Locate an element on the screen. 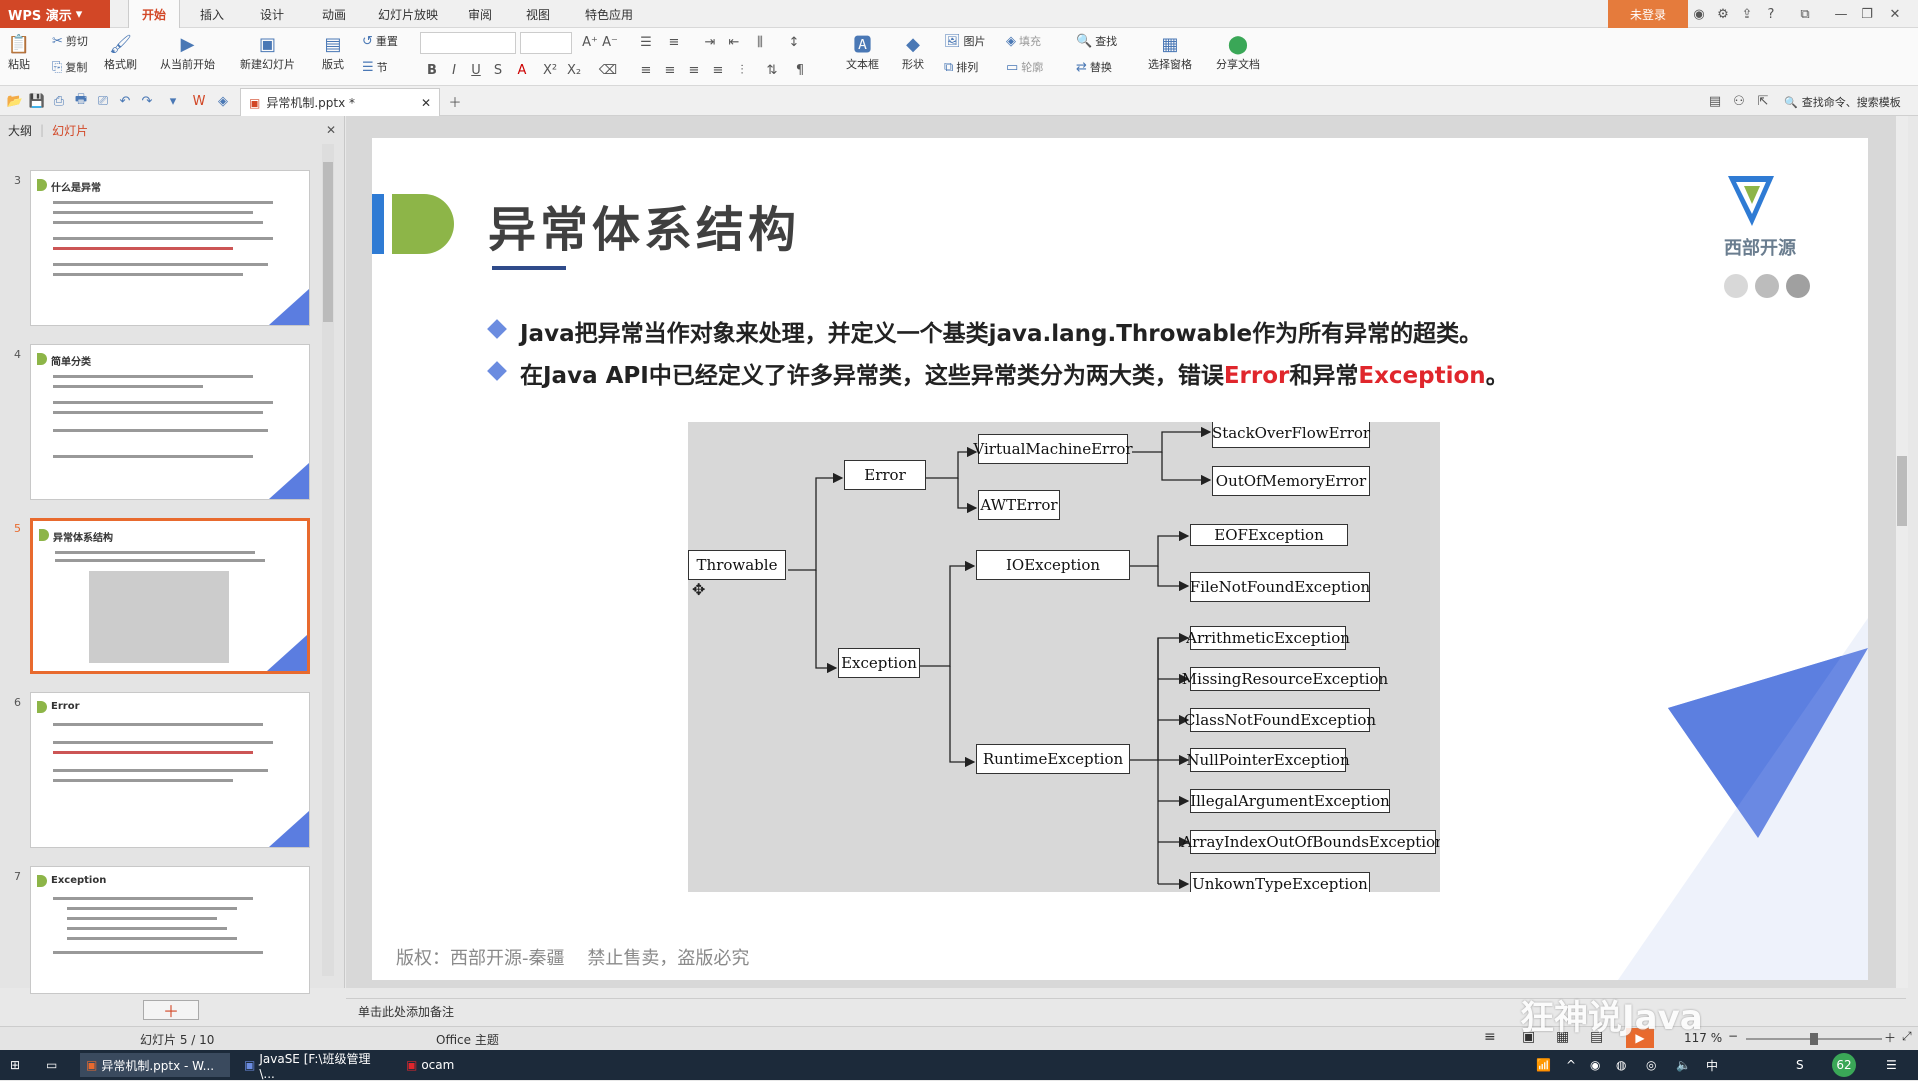  volume-icon: 🔈 is located at coordinates (1683, 1065).